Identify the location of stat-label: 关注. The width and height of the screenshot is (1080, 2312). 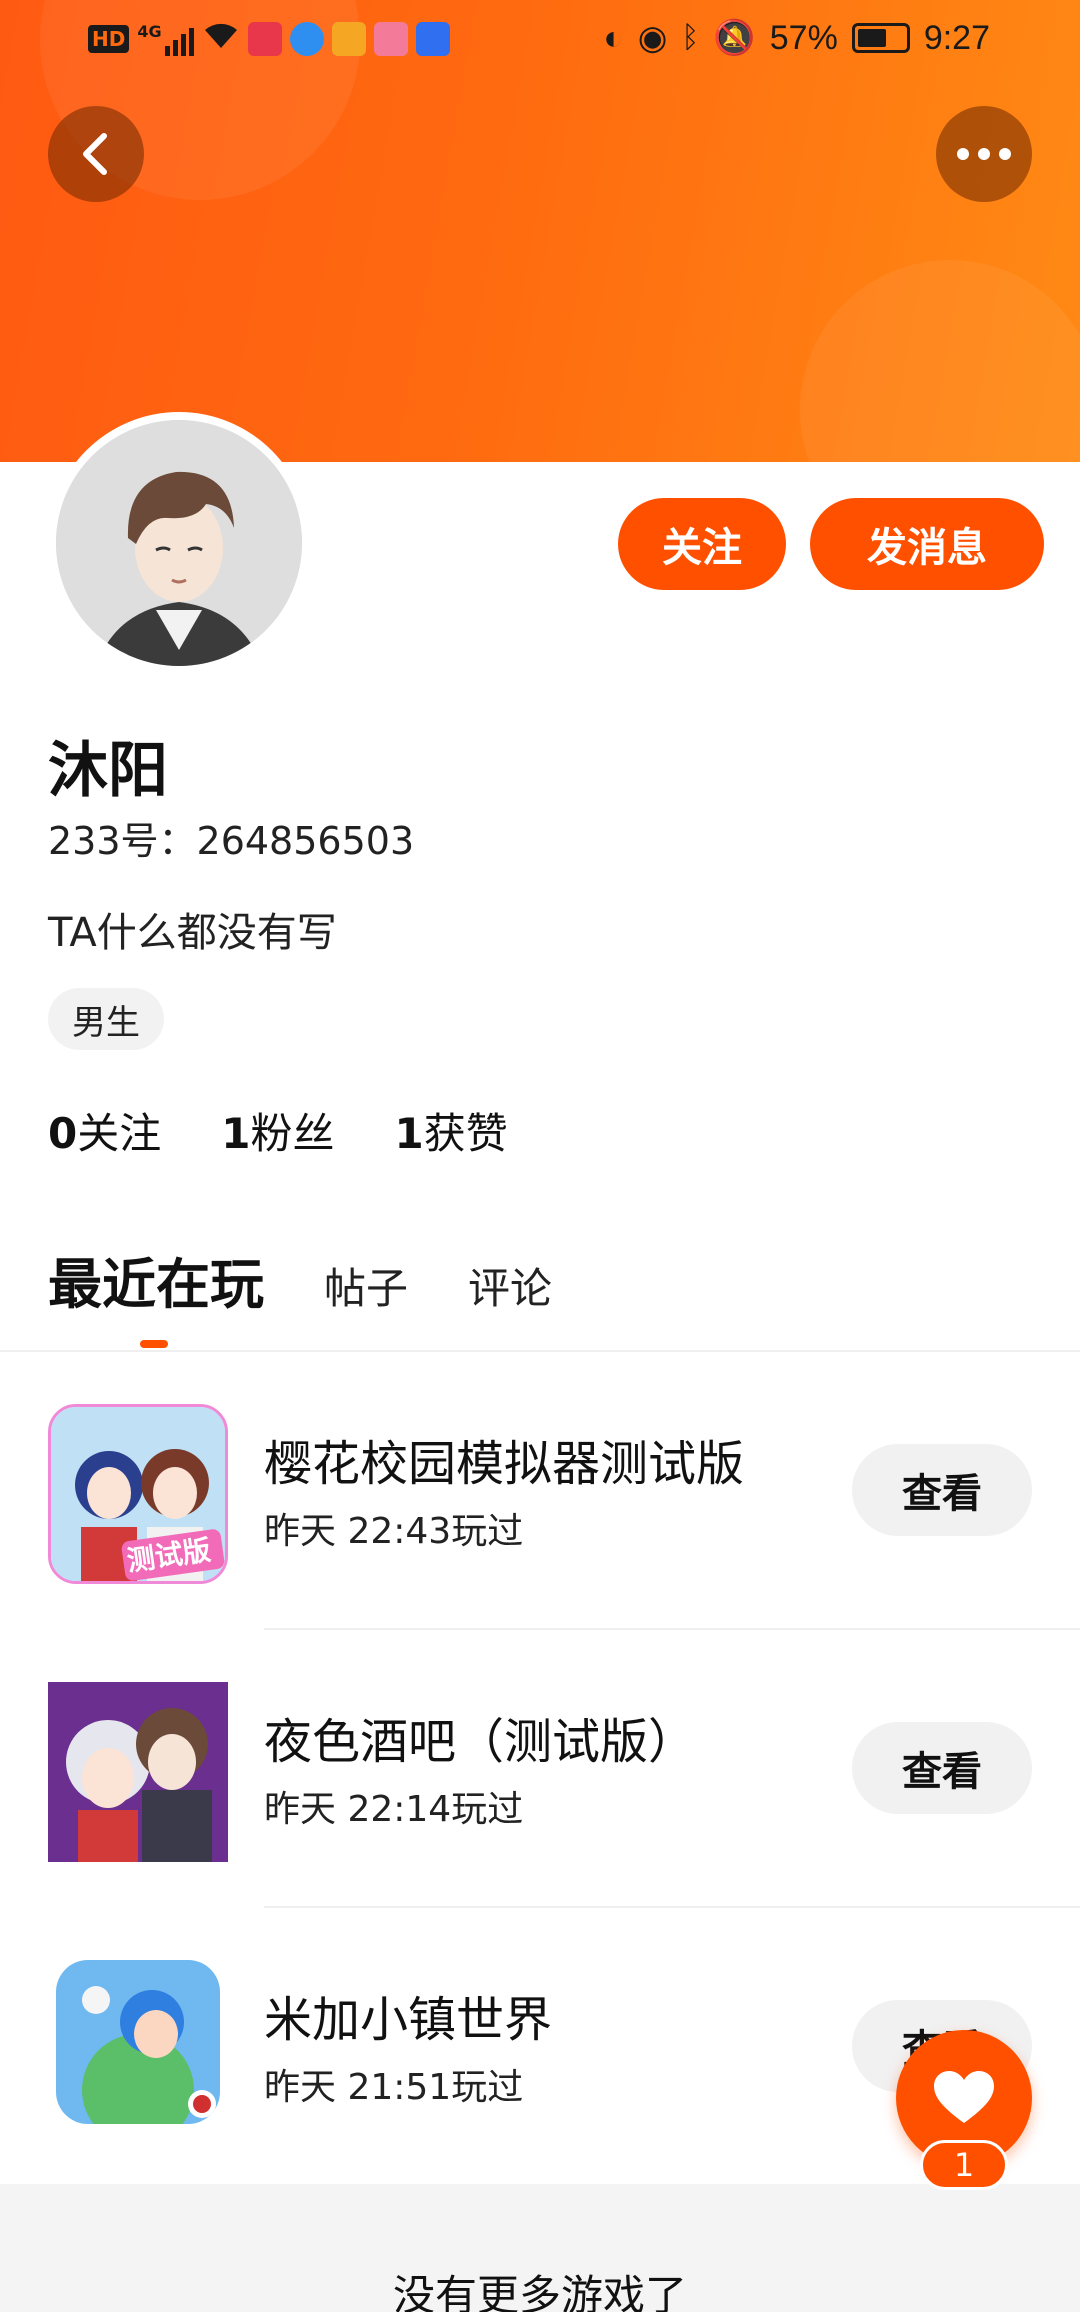
(119, 1133).